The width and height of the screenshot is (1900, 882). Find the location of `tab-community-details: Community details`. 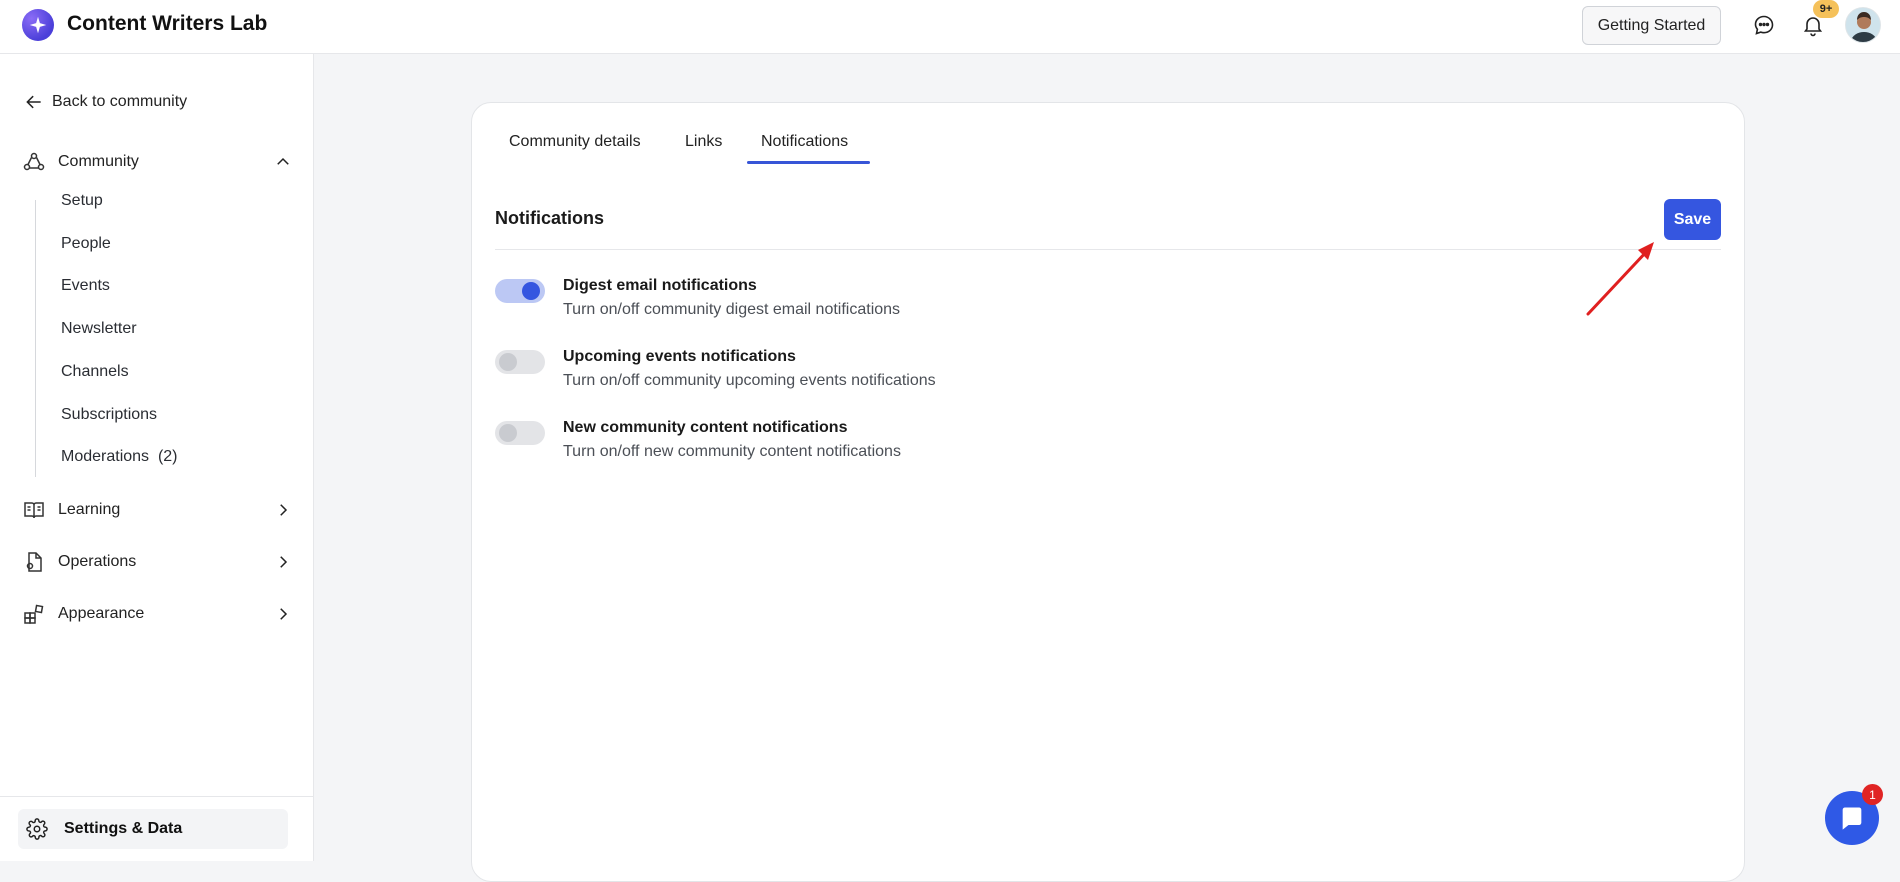

tab-community-details: Community details is located at coordinates (575, 148).